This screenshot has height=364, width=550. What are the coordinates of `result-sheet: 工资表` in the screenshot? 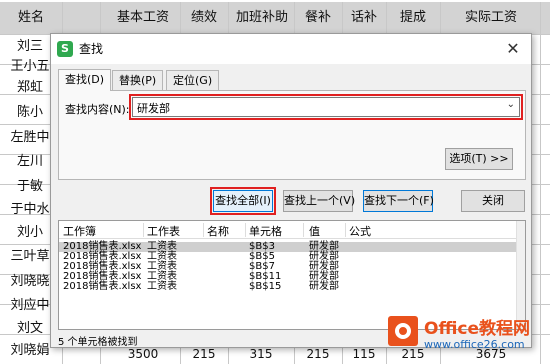 It's located at (162, 286).